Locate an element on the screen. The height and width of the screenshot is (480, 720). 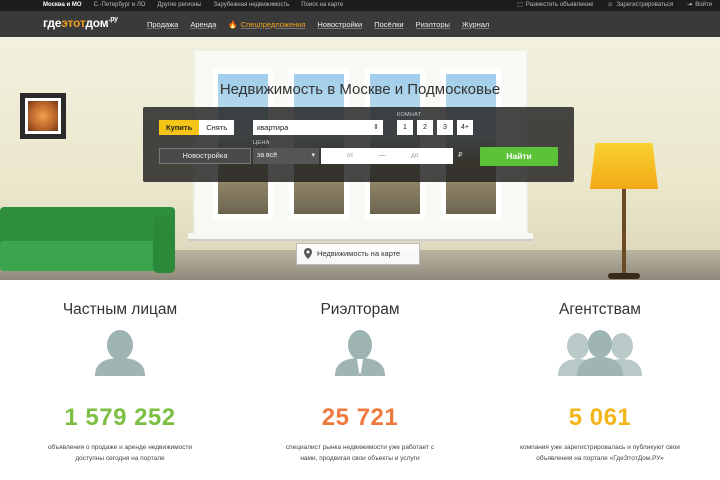
price-label: ЦЕНА is located at coordinates (261, 143).